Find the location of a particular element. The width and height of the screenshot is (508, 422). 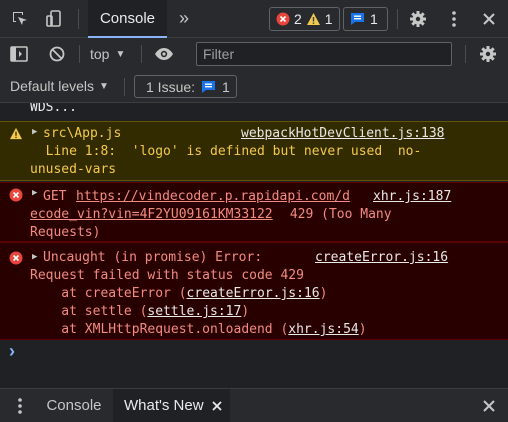

inspect-element-icon is located at coordinates (20, 19).